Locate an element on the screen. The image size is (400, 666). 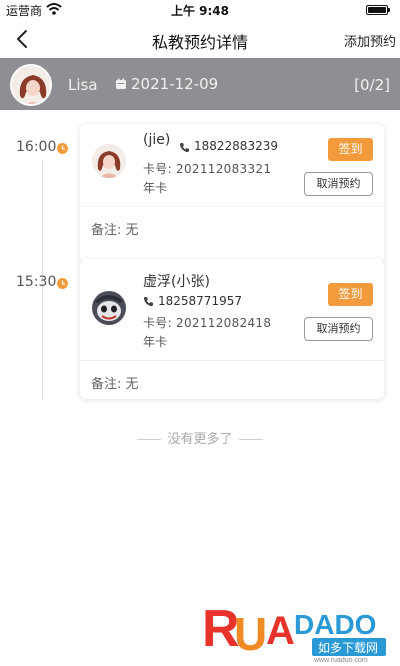
booking-time: 16:00 is located at coordinates (36, 147).